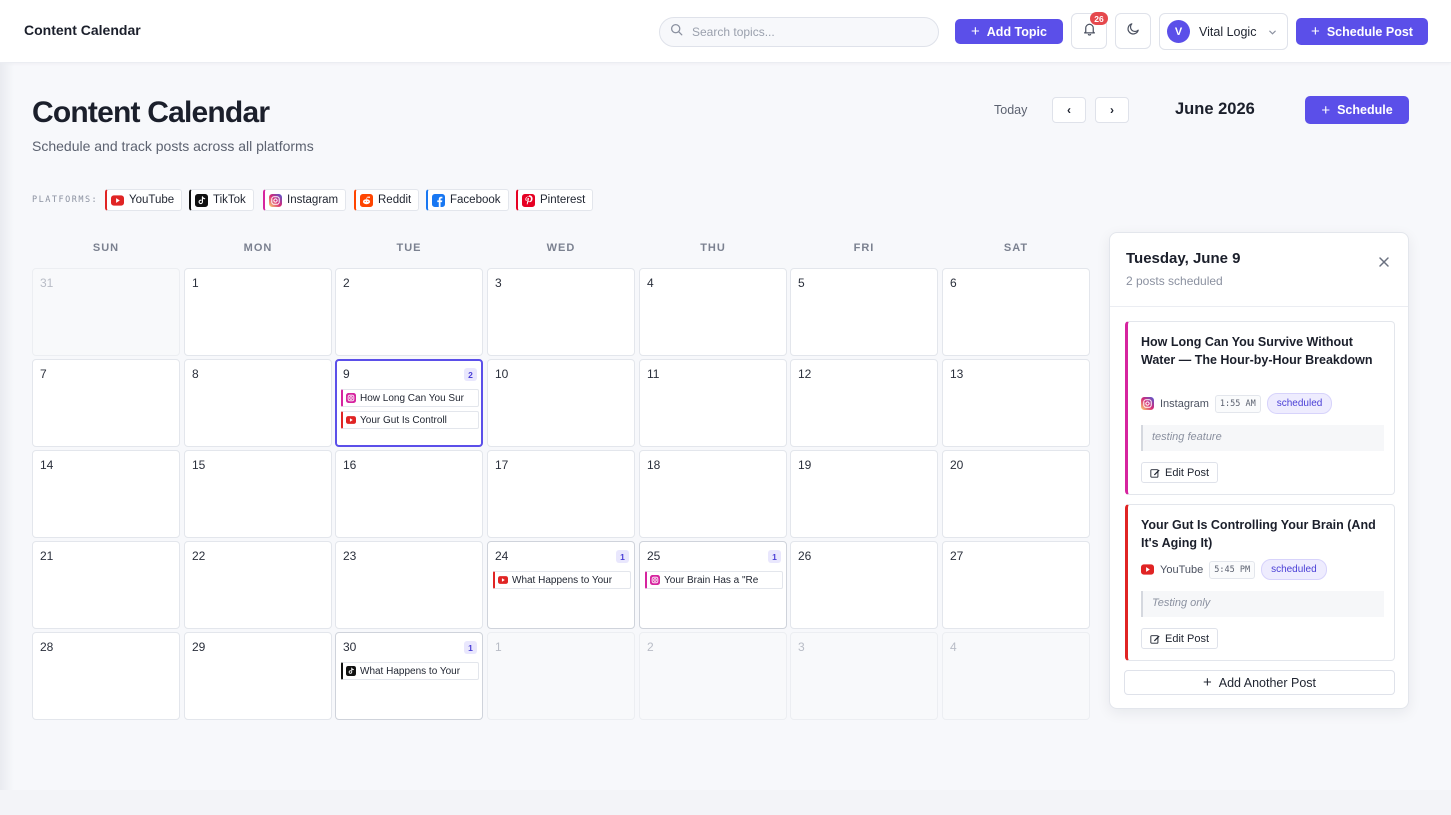 This screenshot has height=815, width=1451. I want to click on prev-month-button: ‹, so click(1069, 110).